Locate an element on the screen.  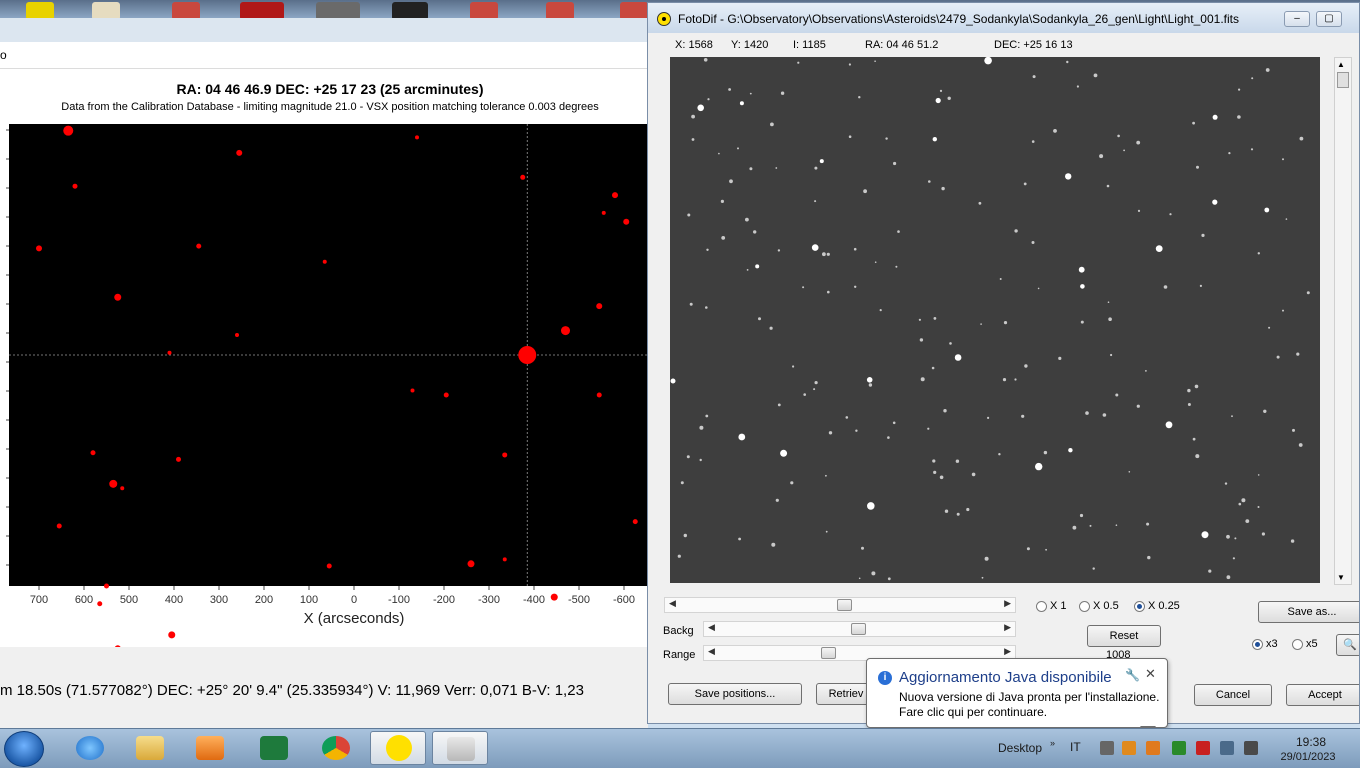
accept-button: Accept is located at coordinates (1322, 695).